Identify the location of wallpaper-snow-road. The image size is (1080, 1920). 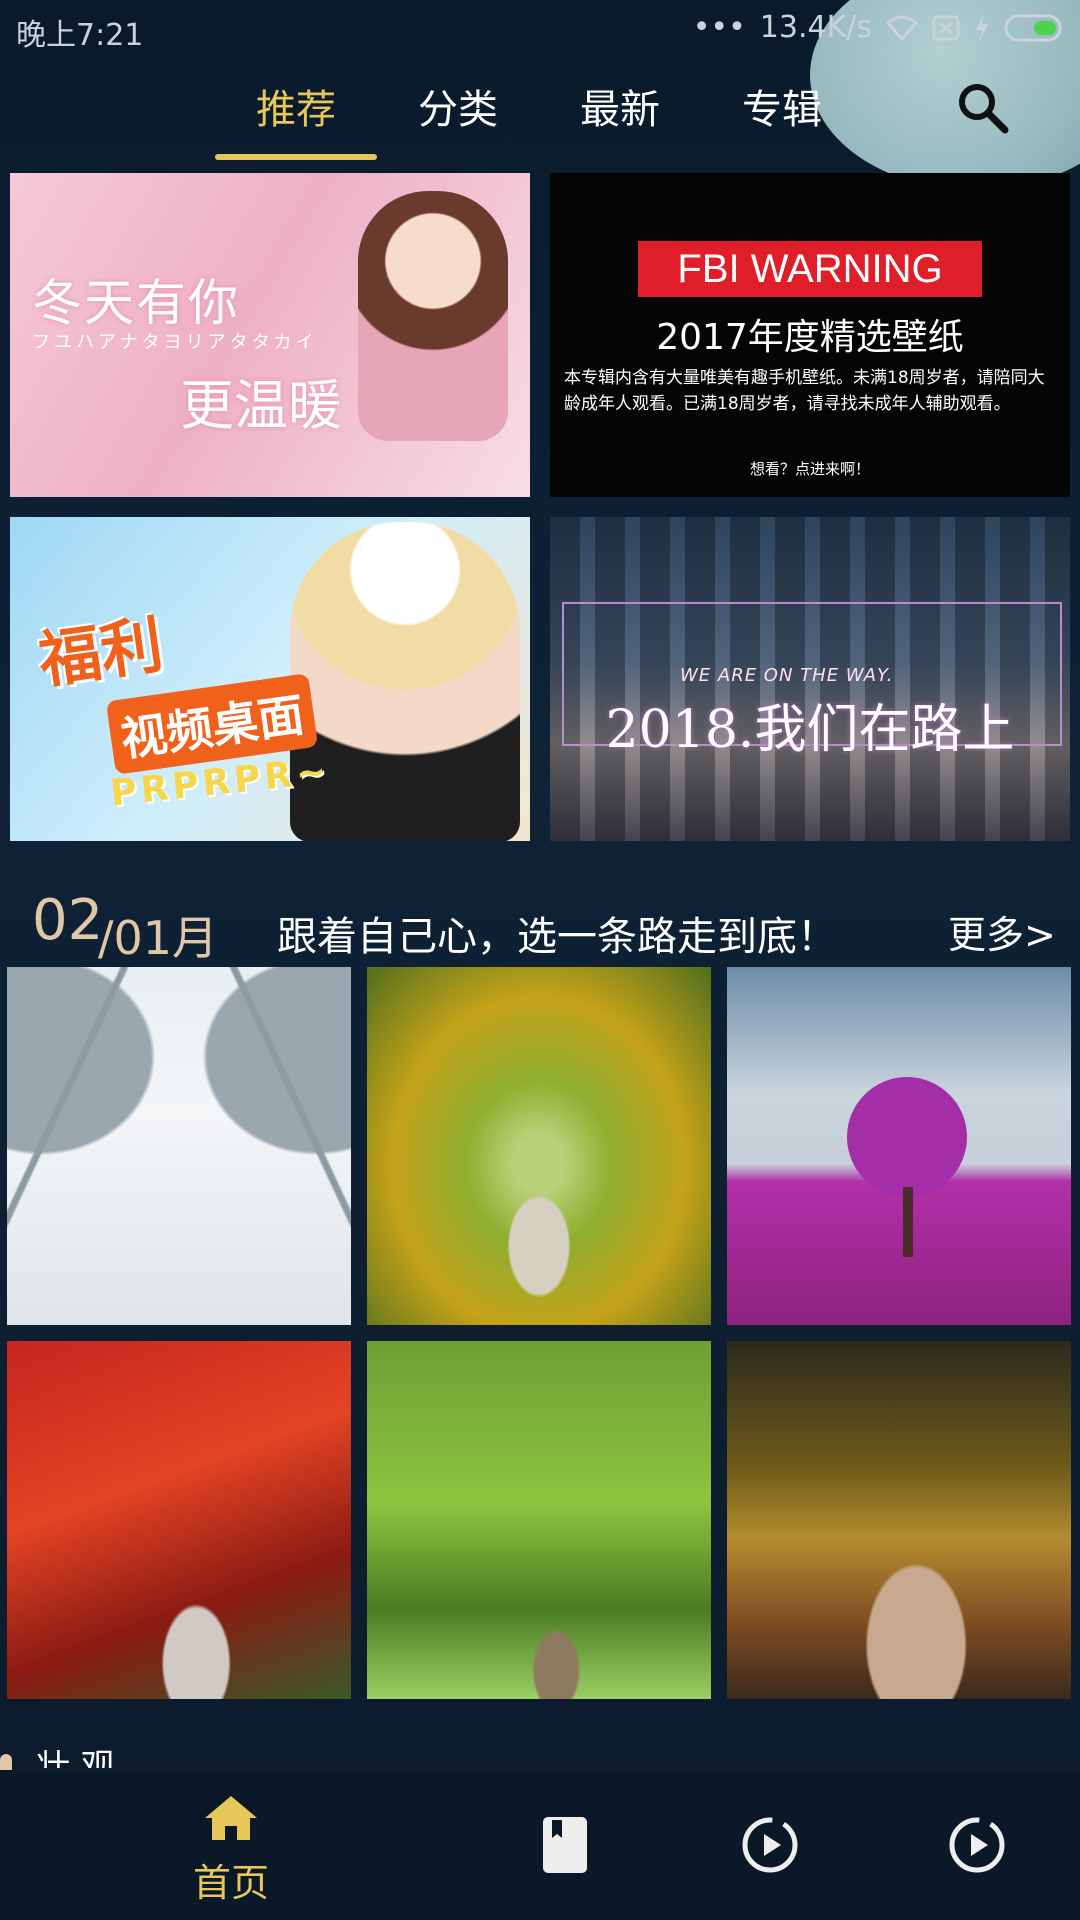
(179, 1146).